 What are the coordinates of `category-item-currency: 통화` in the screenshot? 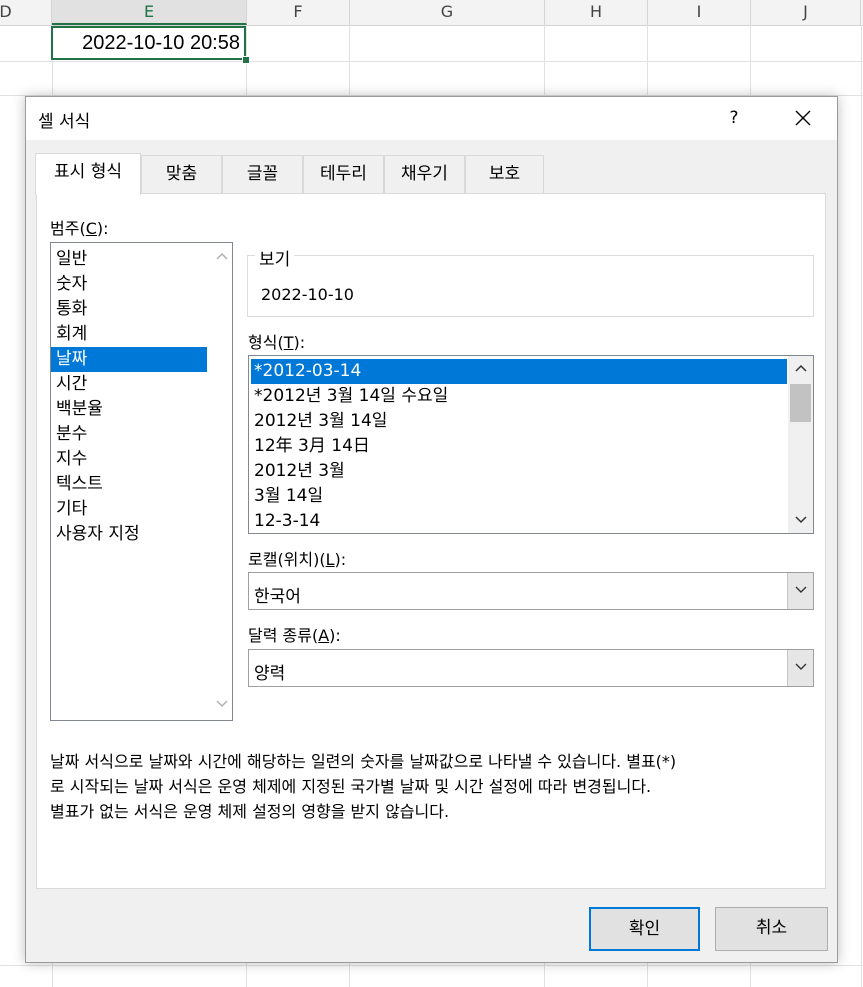 It's located at (129, 309).